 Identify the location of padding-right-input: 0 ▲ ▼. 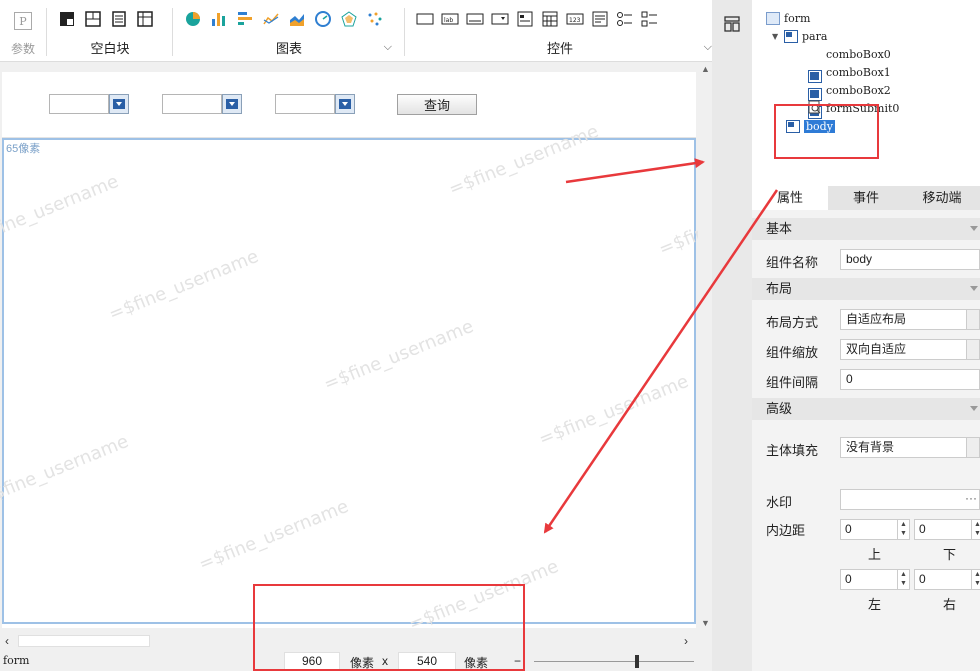
(947, 579).